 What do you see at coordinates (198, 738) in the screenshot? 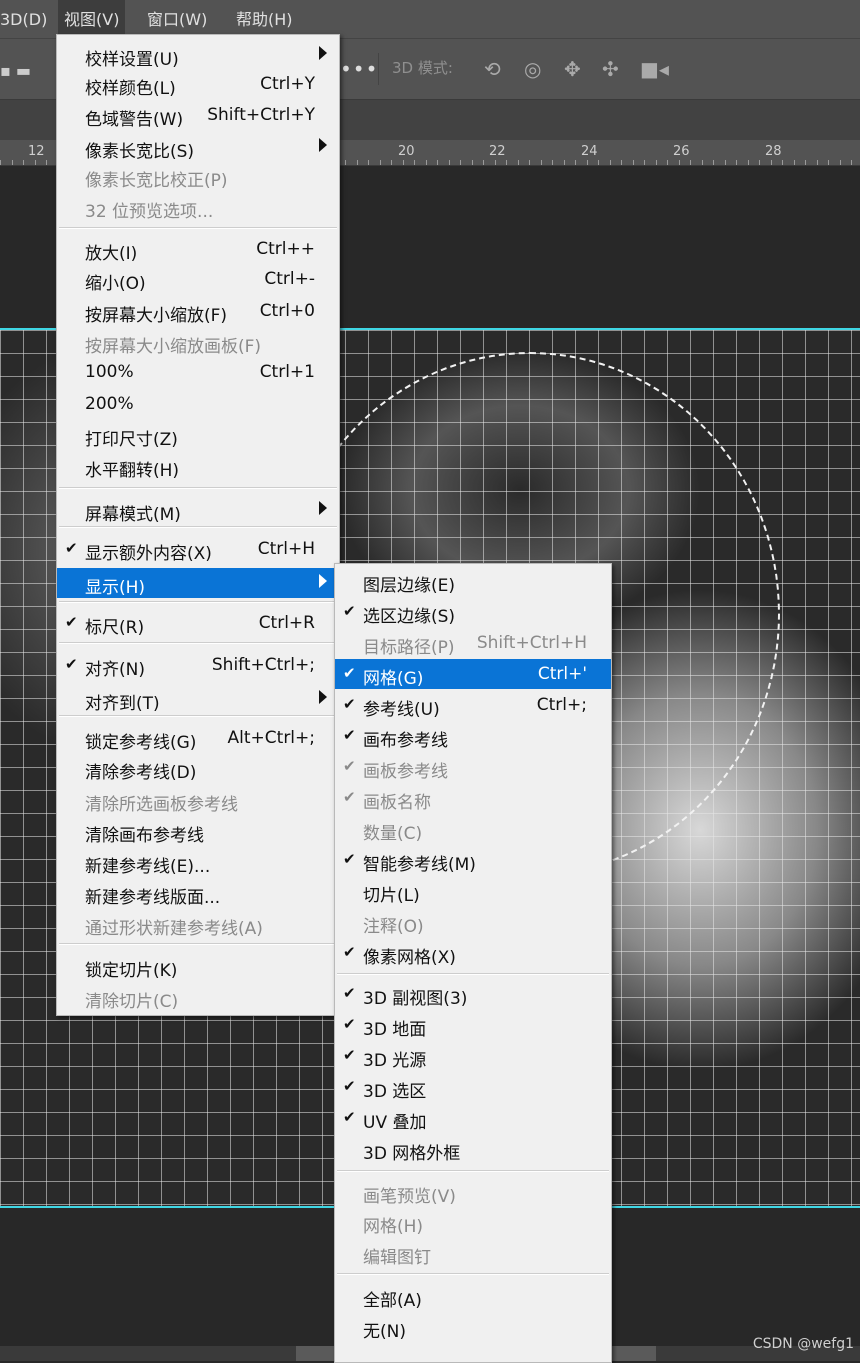
I see `view-menu-item-20: 锁定参考线(G) Alt+Ctrl+;` at bounding box center [198, 738].